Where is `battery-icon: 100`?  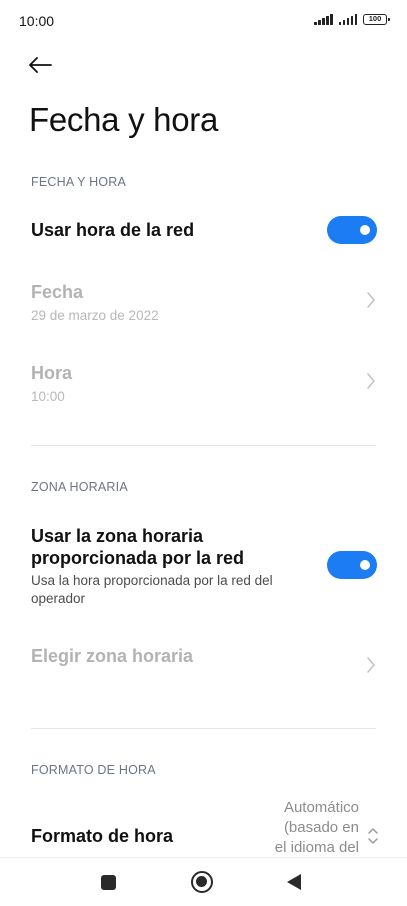
battery-icon: 100 is located at coordinates (376, 19).